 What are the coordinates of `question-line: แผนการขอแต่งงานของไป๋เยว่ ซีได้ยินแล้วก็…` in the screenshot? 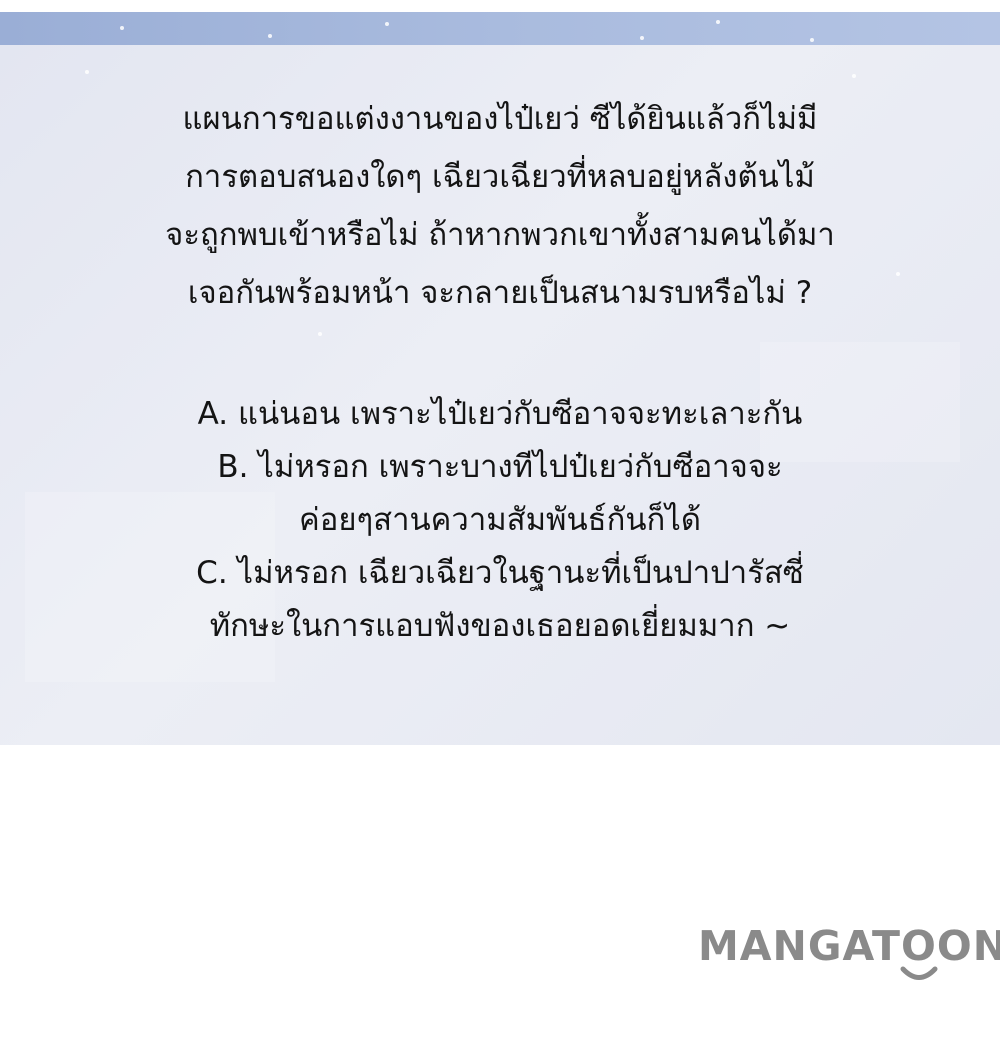 It's located at (500, 119).